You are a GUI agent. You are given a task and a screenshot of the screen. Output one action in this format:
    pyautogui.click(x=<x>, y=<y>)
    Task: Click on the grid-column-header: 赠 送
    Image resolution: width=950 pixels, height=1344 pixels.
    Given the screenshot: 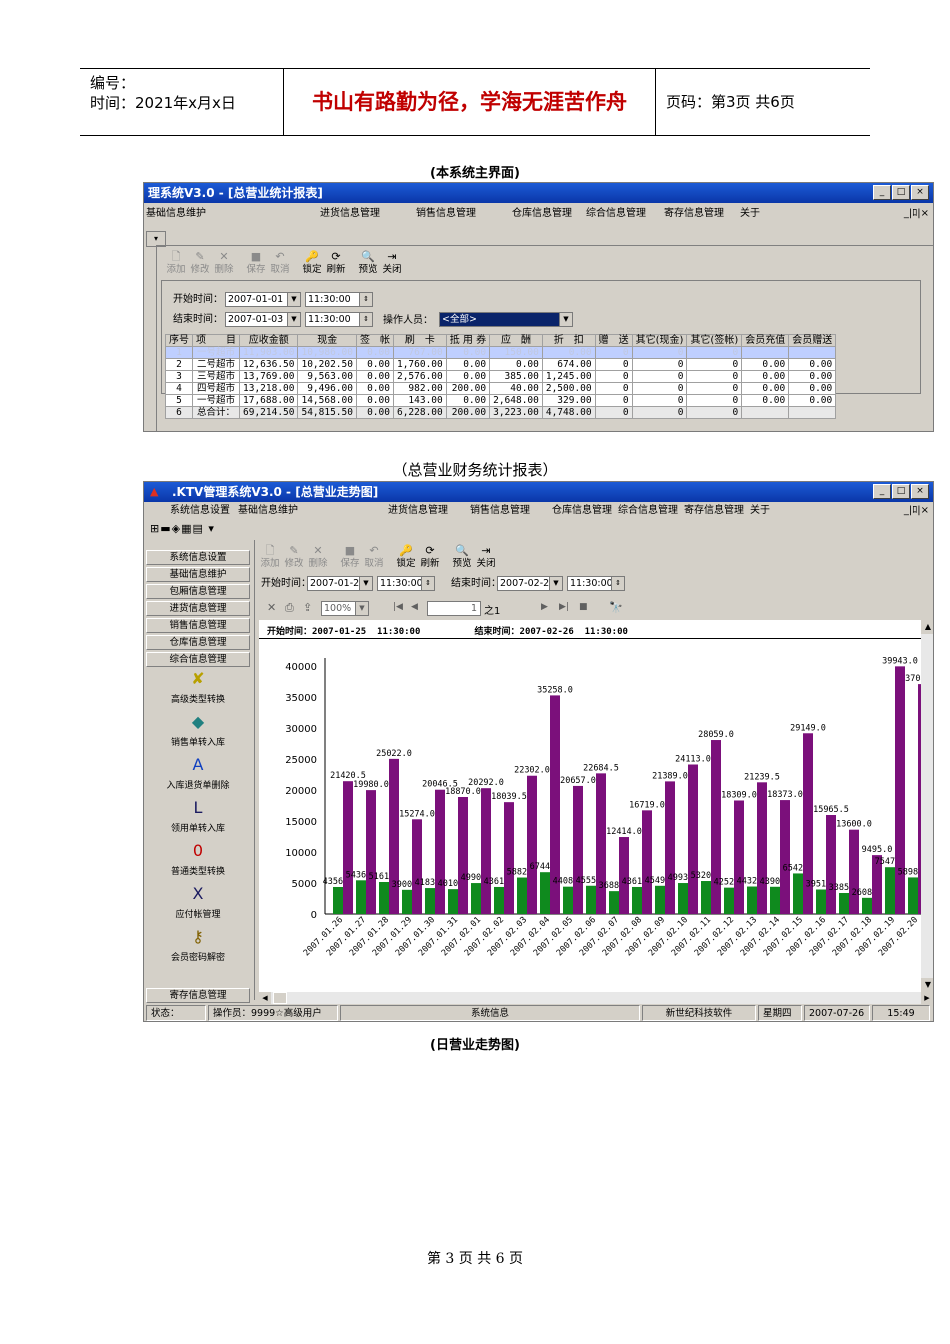 What is the action you would take?
    pyautogui.click(x=613, y=340)
    